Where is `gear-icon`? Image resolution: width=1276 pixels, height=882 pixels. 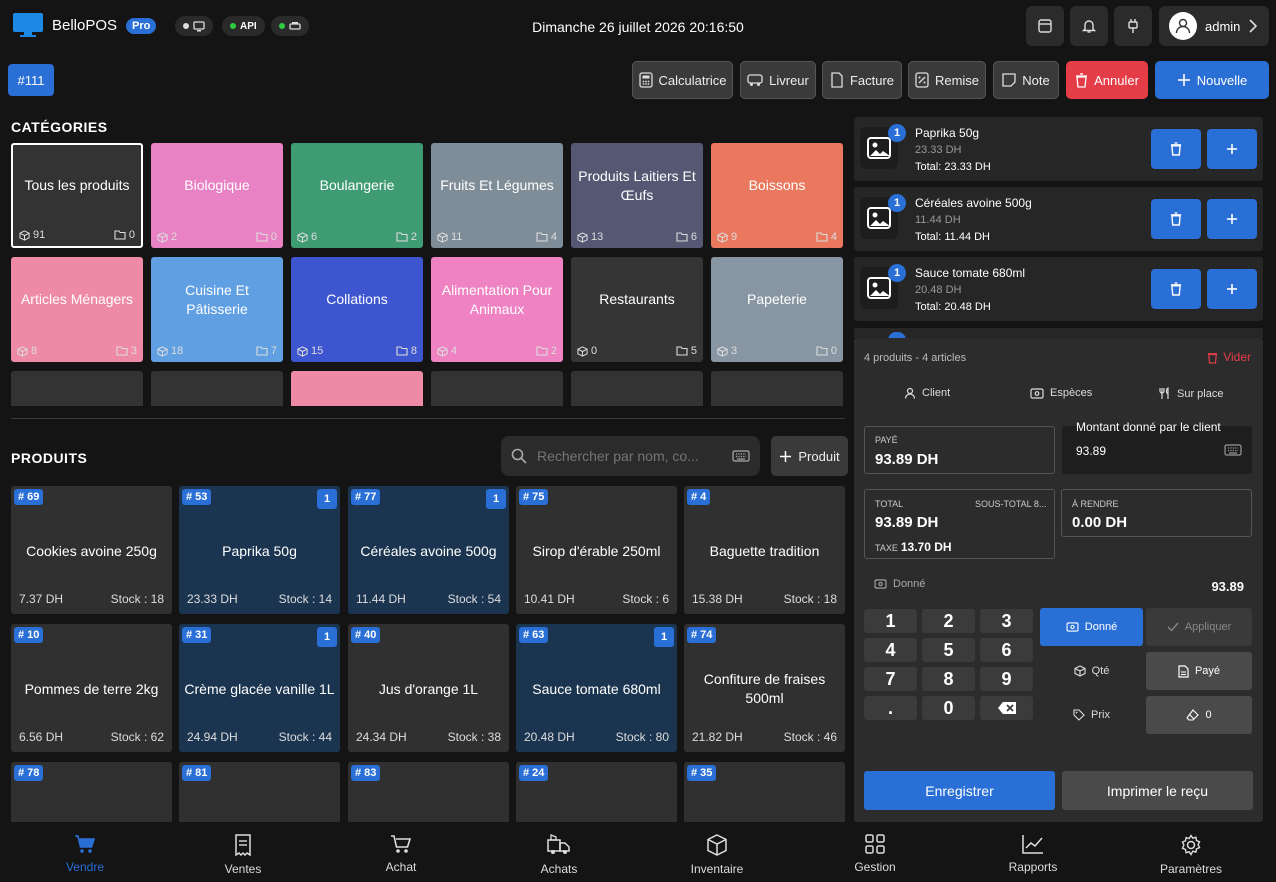
gear-icon is located at coordinates (1191, 845).